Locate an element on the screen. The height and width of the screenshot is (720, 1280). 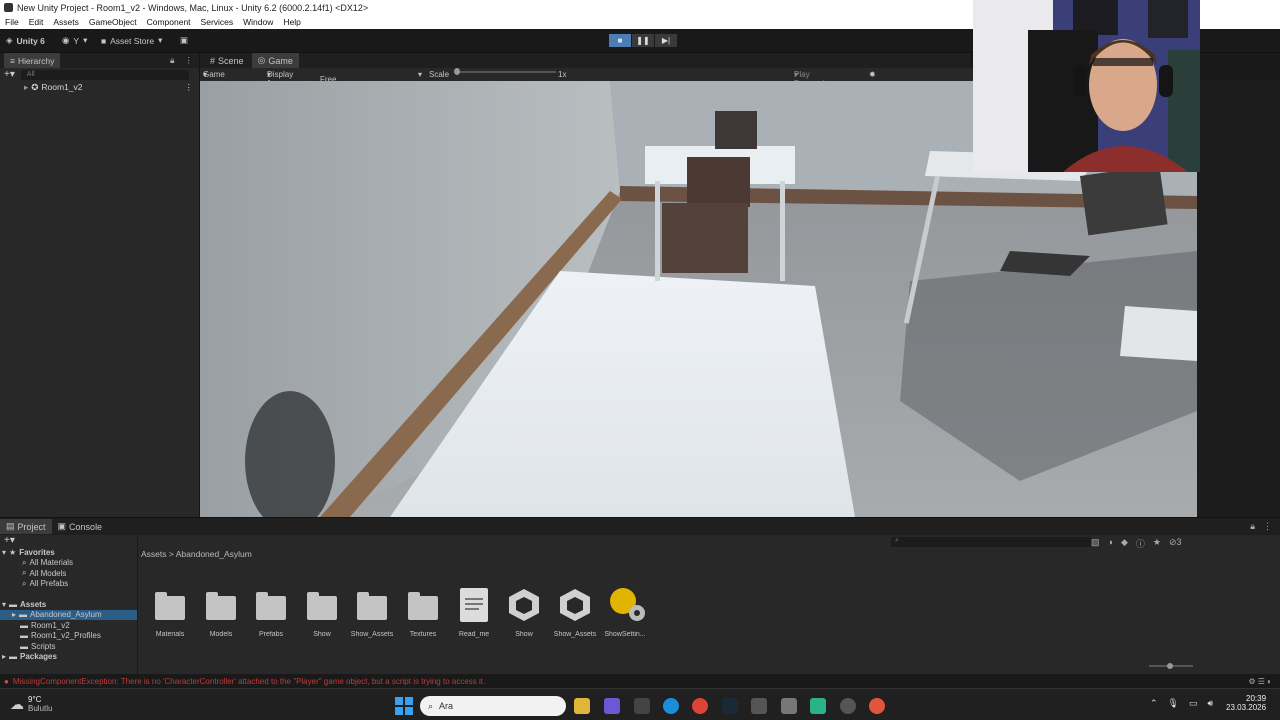
search-icon: ⌕ is located at coordinates (24, 562).